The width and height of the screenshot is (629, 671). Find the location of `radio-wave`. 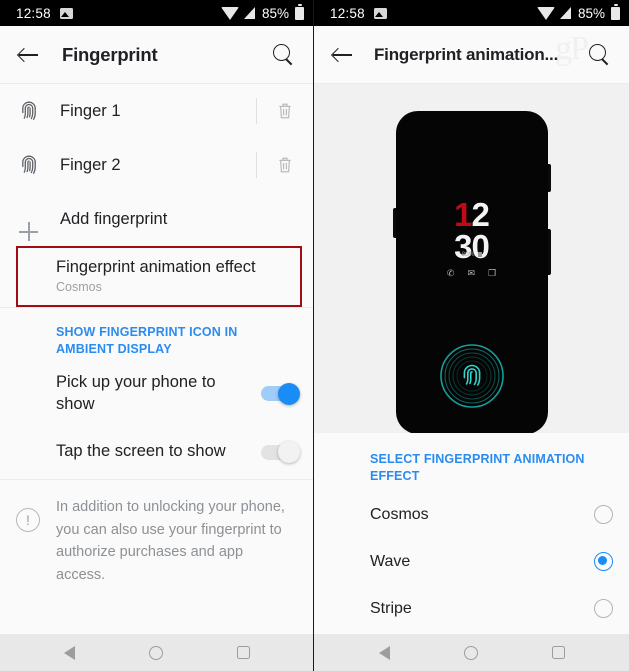

radio-wave is located at coordinates (603, 561).